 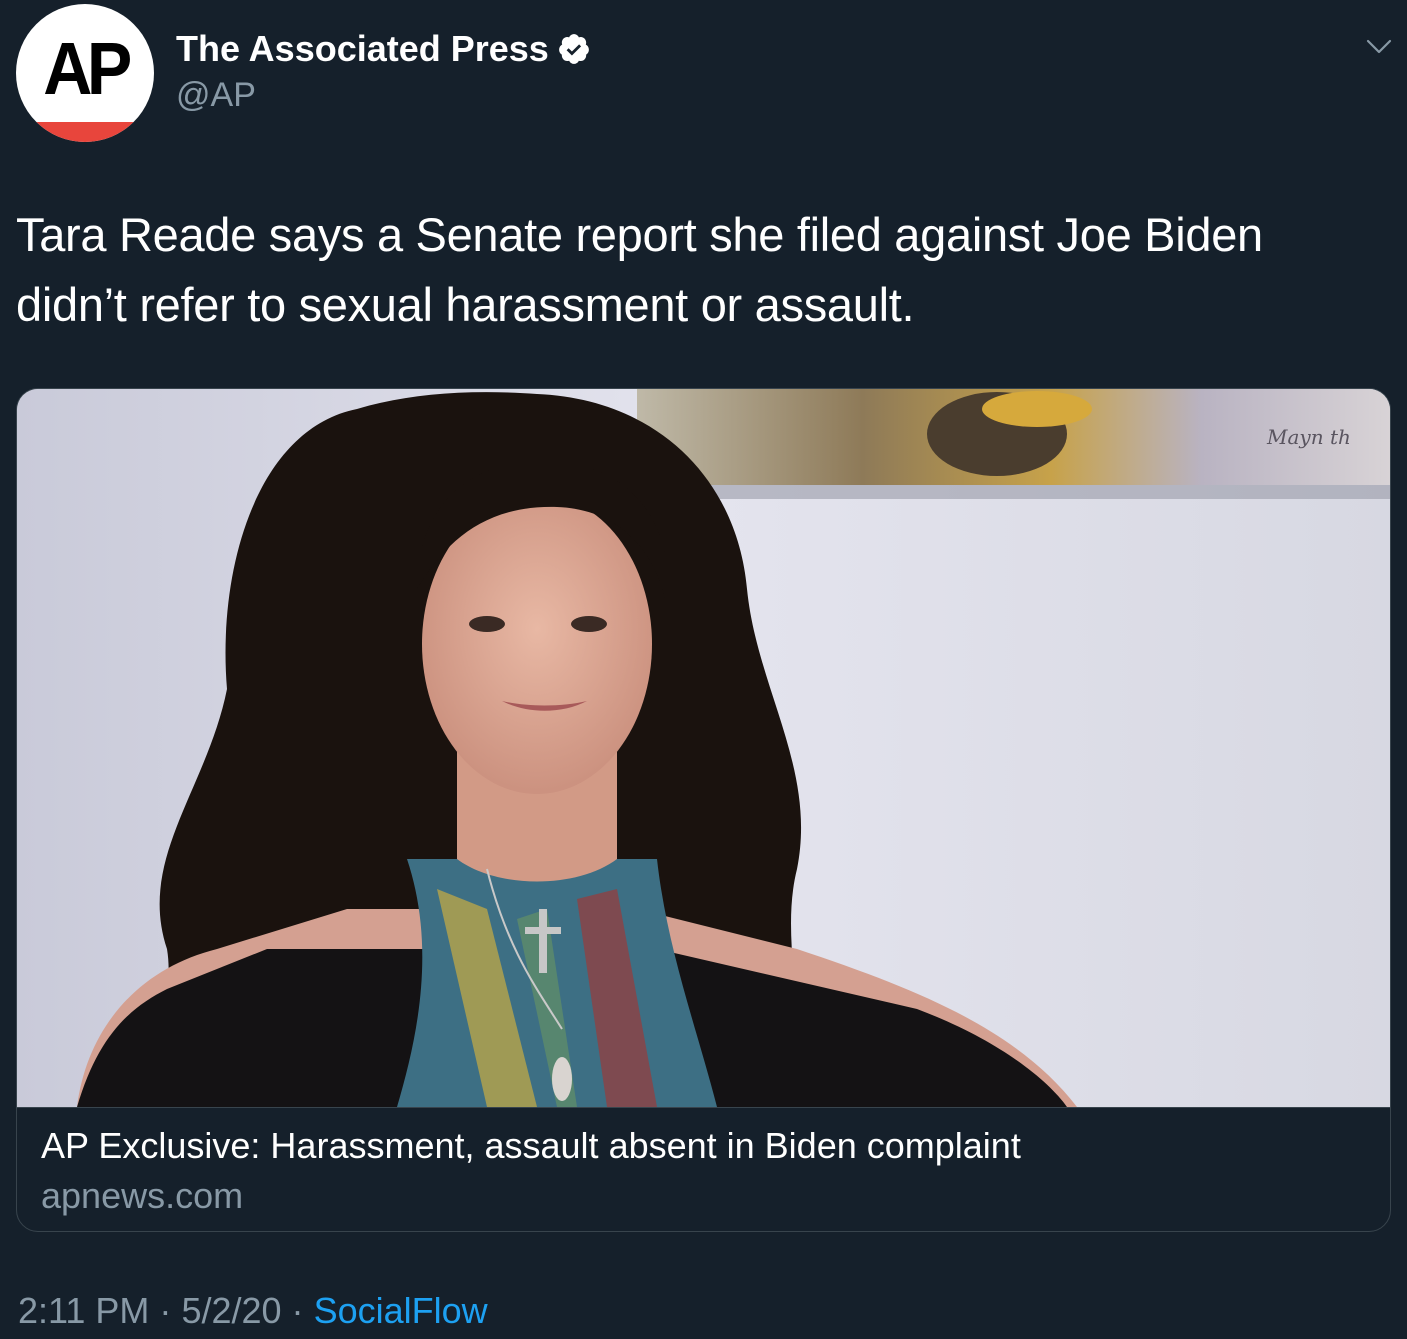 What do you see at coordinates (87, 68) in the screenshot?
I see `avatar-logo-text: AP` at bounding box center [87, 68].